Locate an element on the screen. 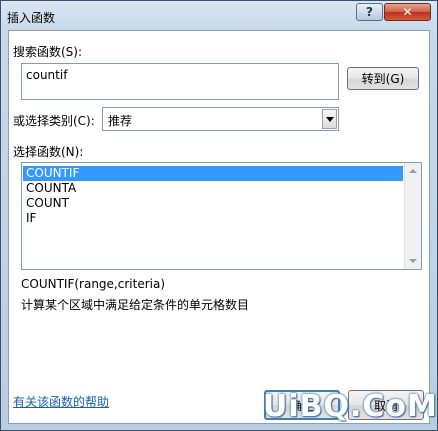  search-label: 搜索函数(S): is located at coordinates (48, 52).